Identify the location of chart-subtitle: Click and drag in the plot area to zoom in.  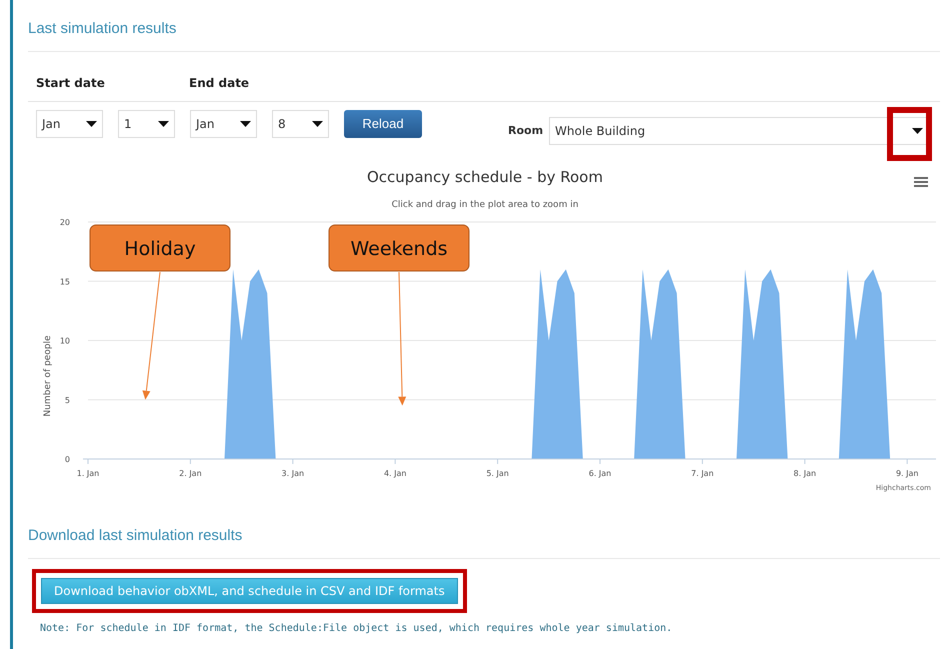
(485, 205).